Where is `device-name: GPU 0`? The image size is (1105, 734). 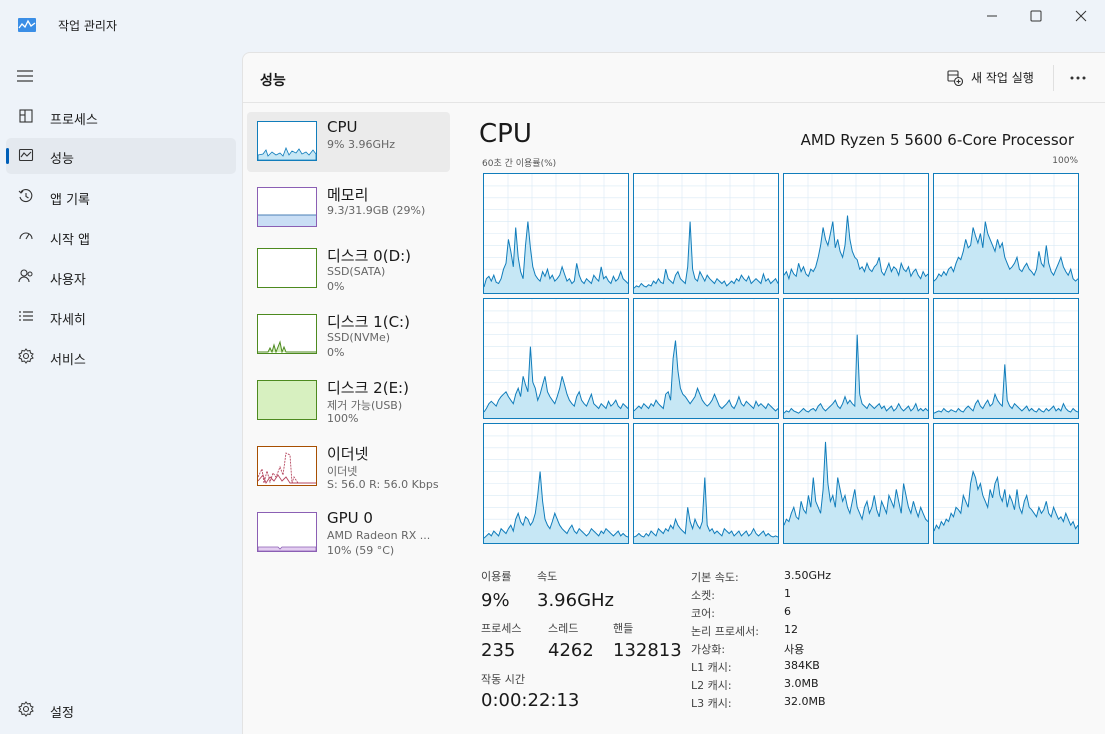
device-name: GPU 0 is located at coordinates (350, 518).